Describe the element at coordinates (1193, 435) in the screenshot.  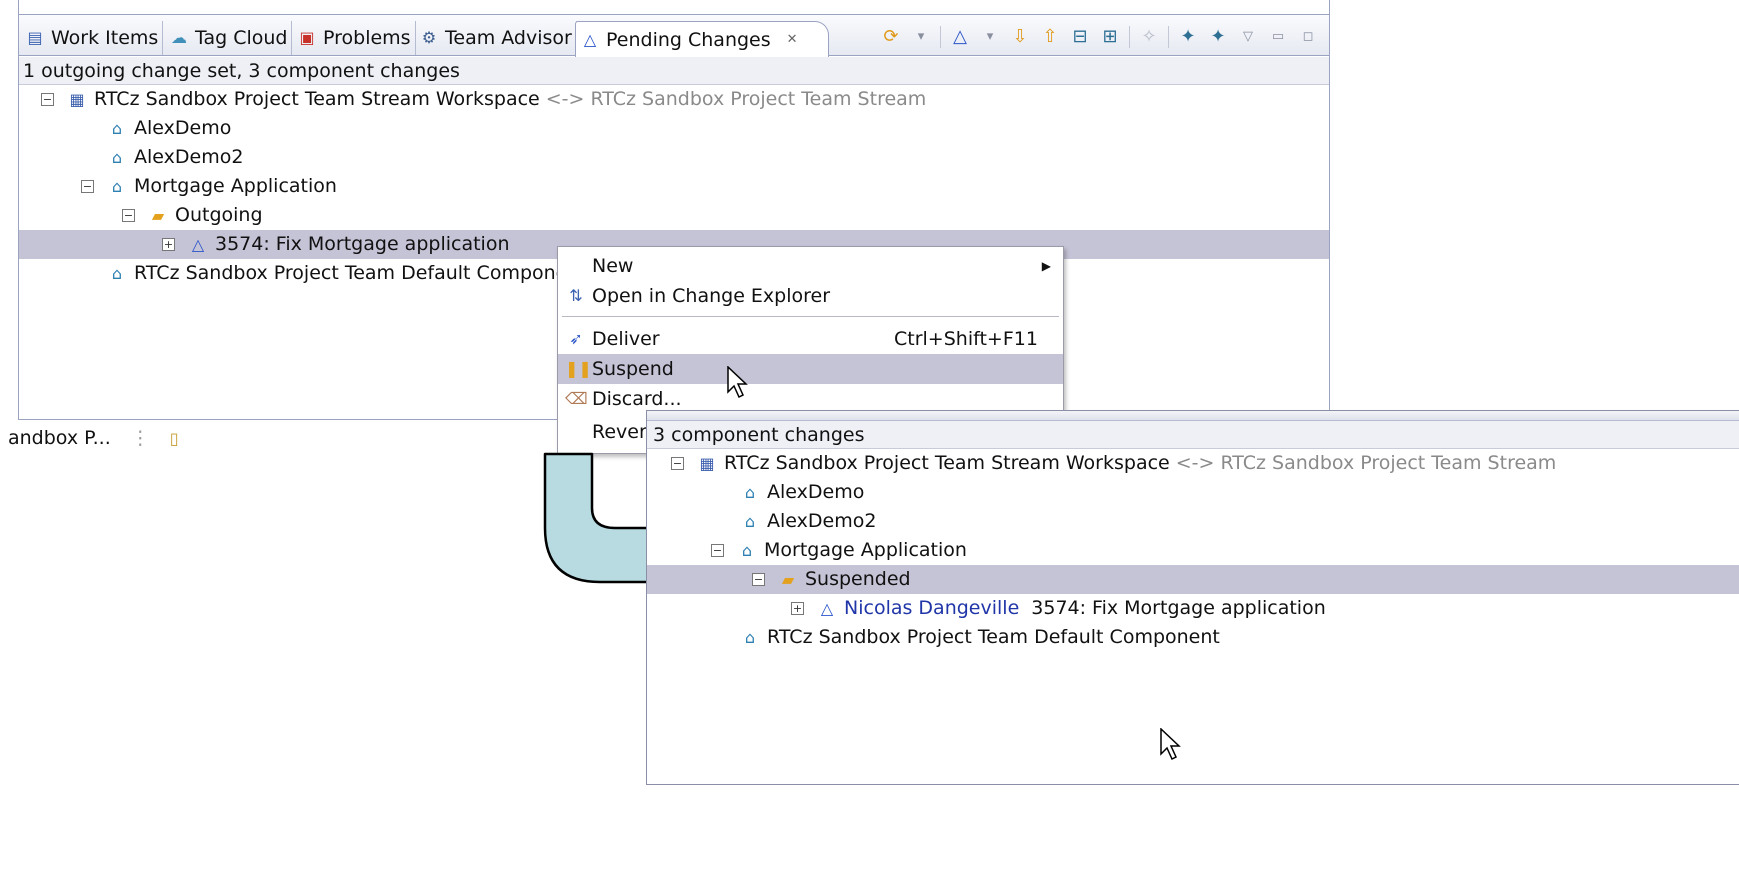
I see `view-status: 3 component changes` at that location.